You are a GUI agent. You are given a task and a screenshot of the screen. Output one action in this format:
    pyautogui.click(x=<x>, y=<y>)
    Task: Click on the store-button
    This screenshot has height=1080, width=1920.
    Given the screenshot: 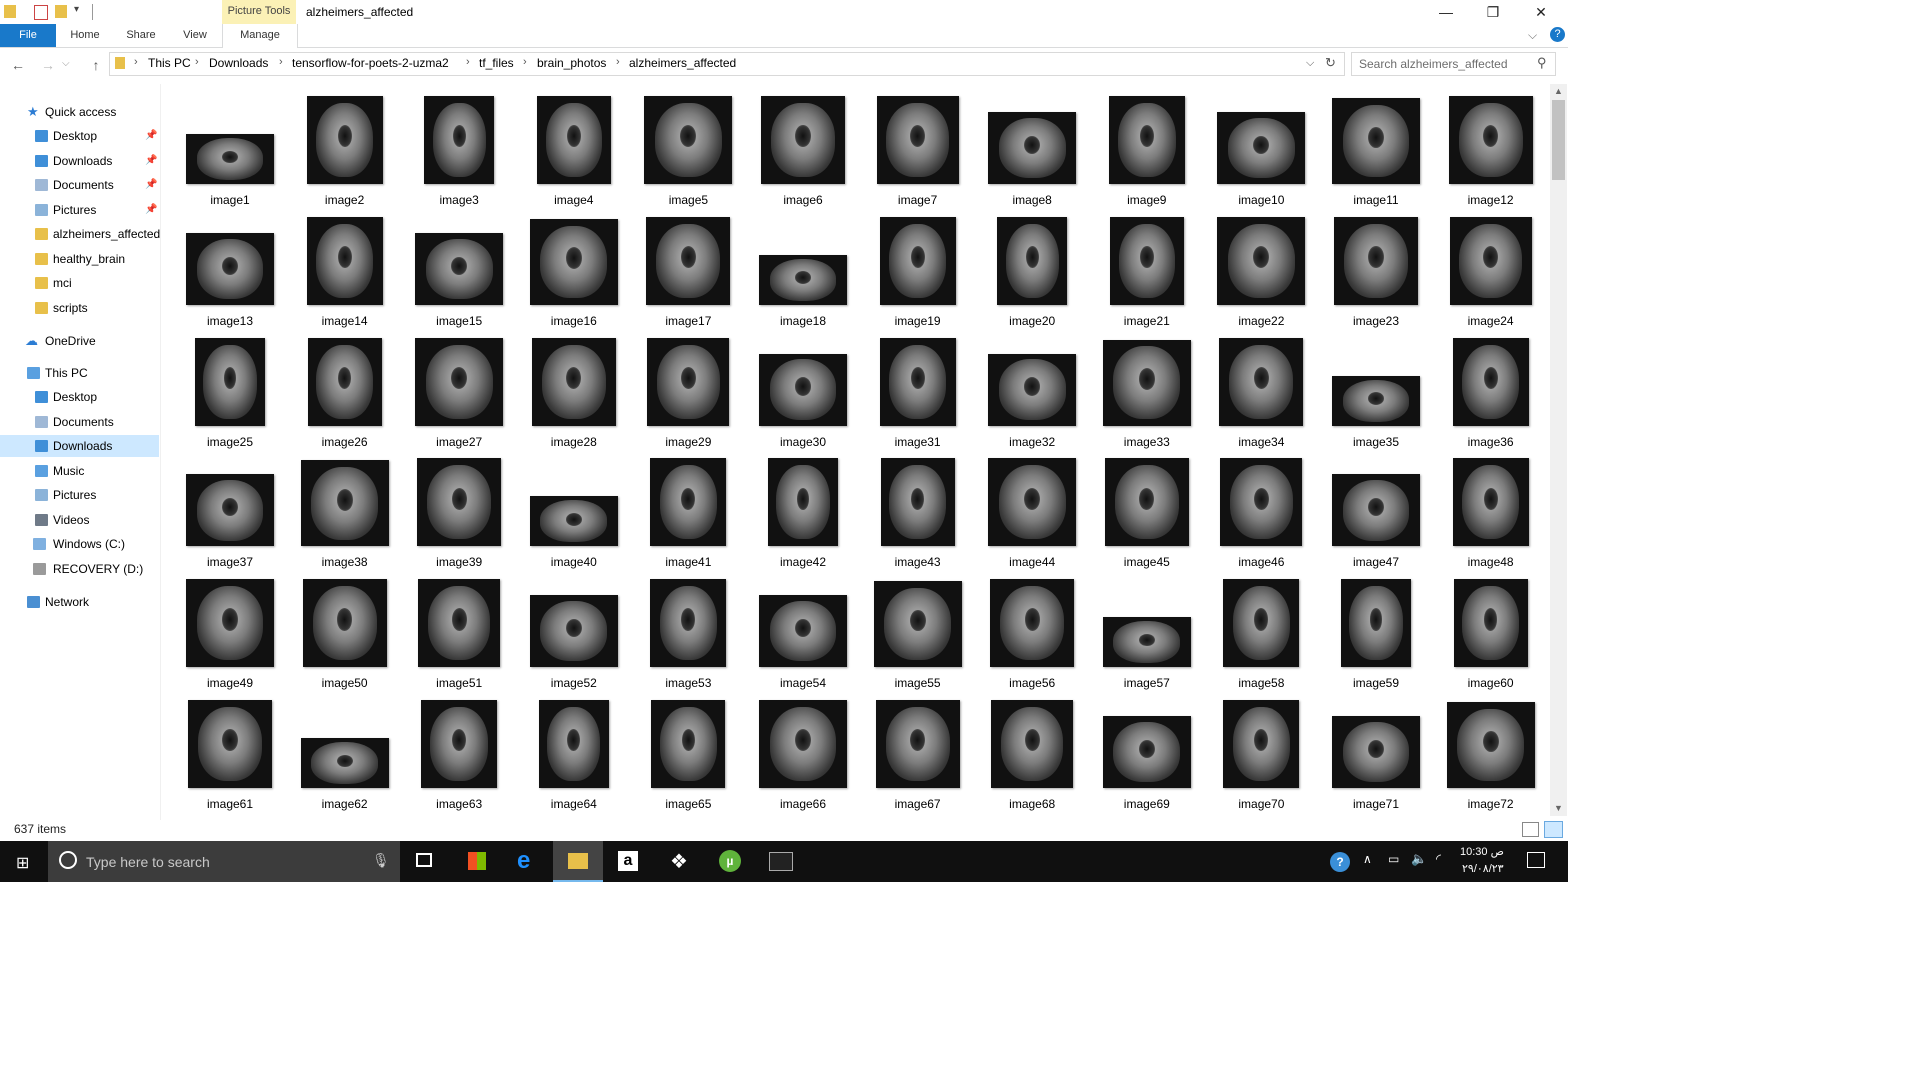 What is the action you would take?
    pyautogui.click(x=477, y=861)
    